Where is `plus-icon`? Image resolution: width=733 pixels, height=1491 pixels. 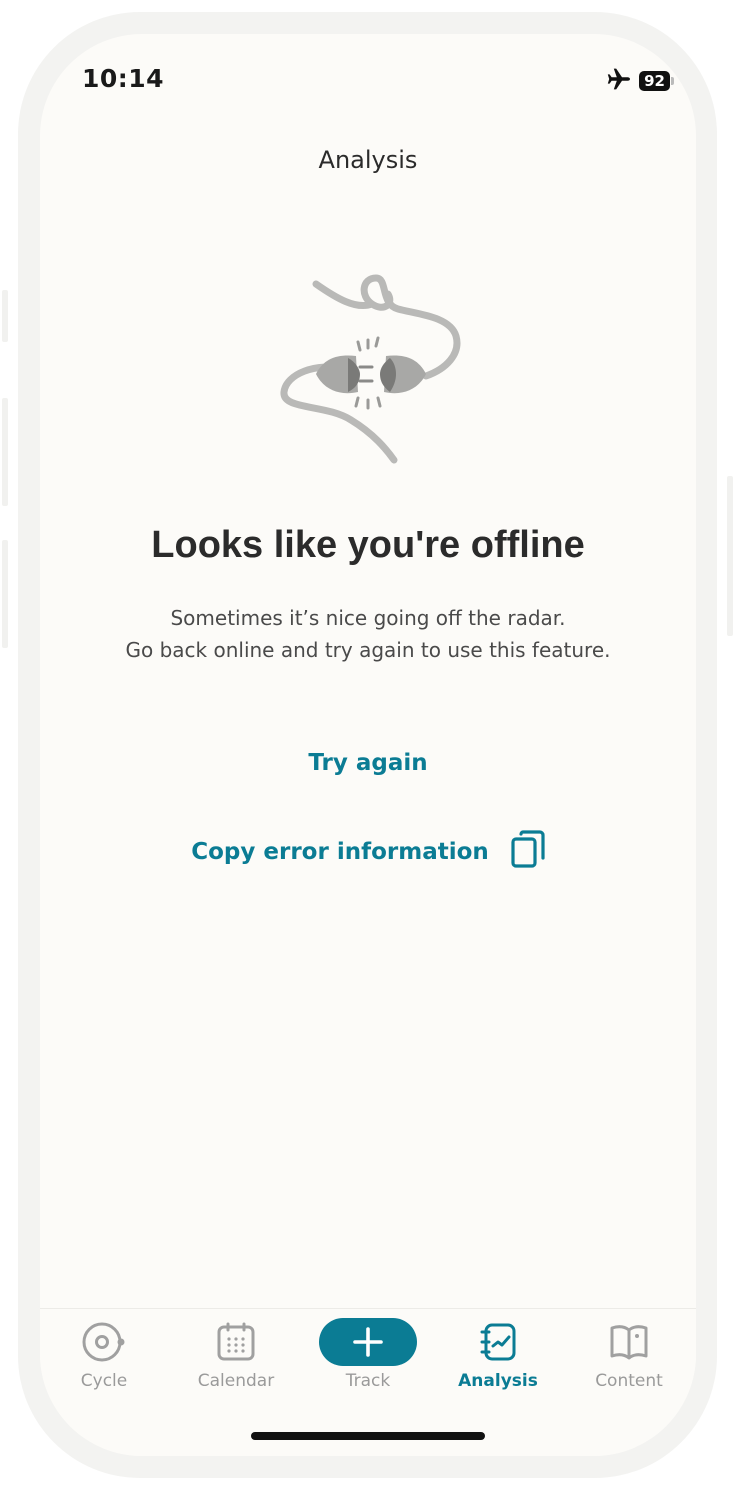 plus-icon is located at coordinates (368, 1342).